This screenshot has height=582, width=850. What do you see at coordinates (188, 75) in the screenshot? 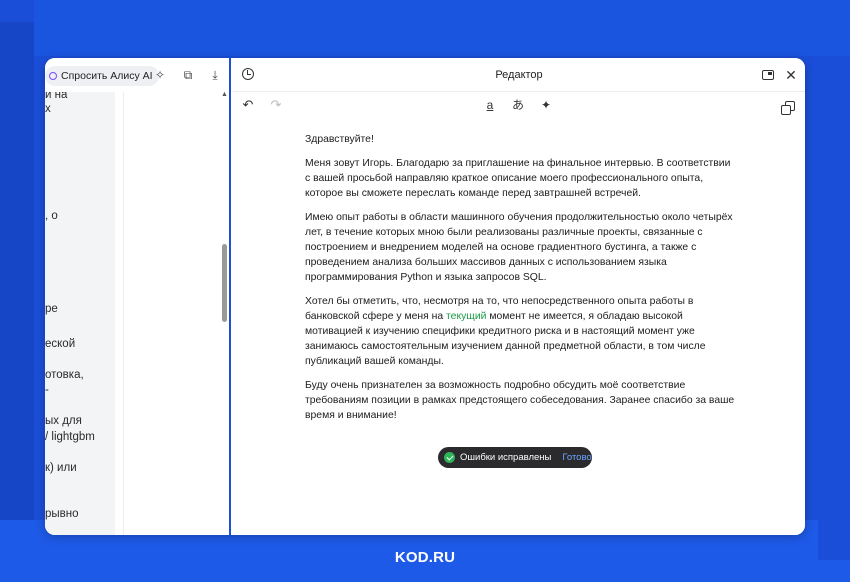
I see `bookmarks-icon: ⧉` at bounding box center [188, 75].